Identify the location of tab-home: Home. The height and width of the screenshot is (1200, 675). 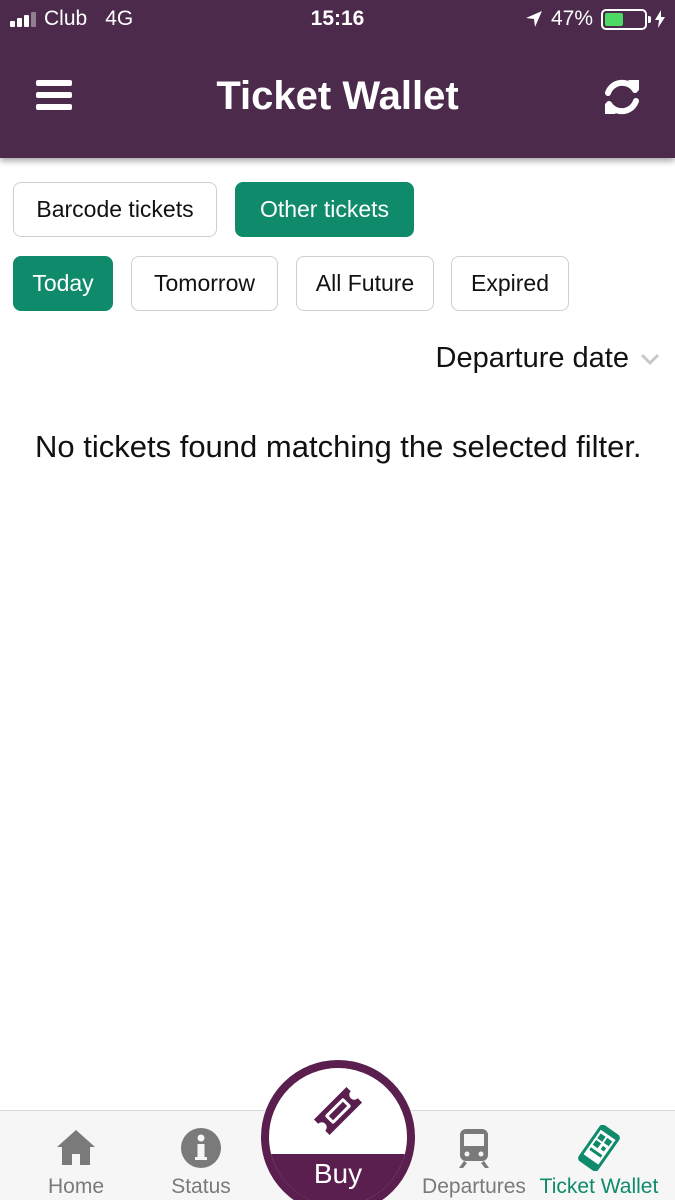
(76, 1155).